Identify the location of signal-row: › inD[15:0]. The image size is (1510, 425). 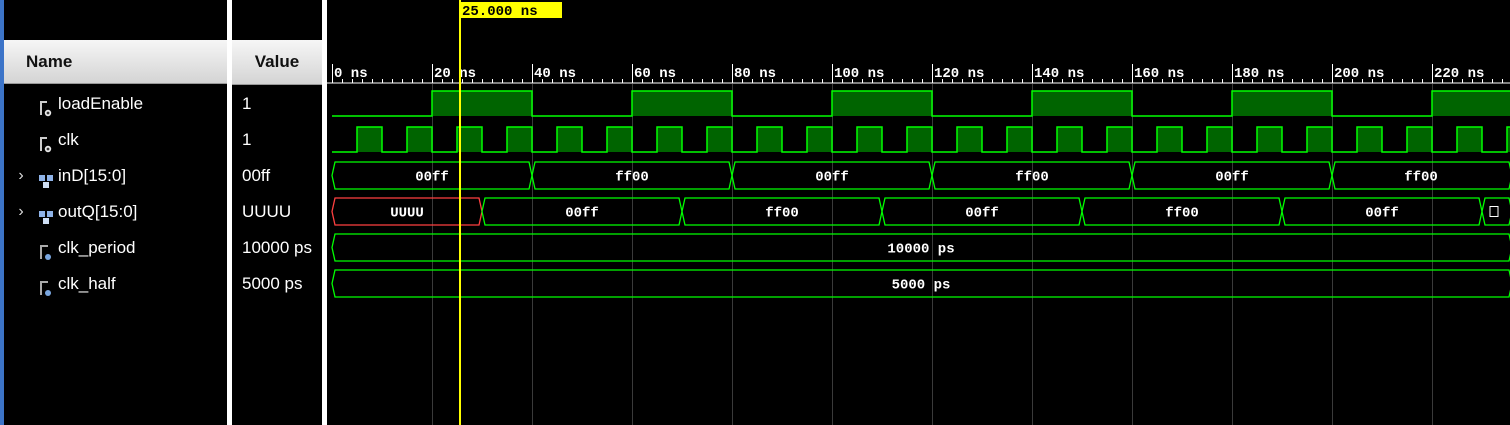
(113, 176).